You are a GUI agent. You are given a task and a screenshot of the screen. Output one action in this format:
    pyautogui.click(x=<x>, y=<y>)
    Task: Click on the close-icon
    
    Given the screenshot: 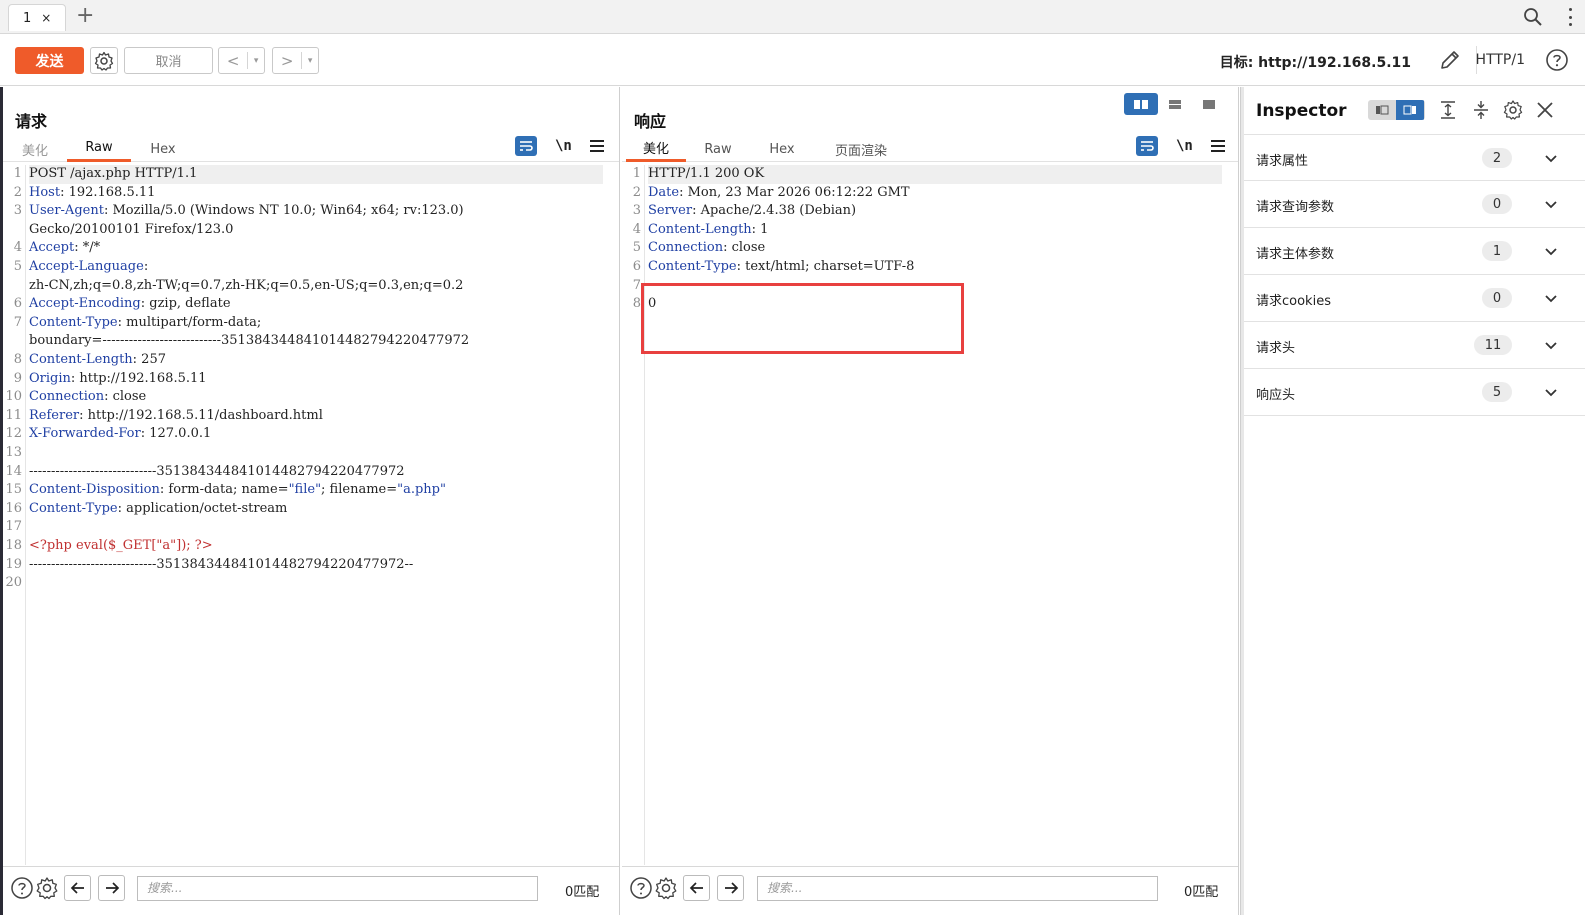 What is the action you would take?
    pyautogui.click(x=1545, y=110)
    